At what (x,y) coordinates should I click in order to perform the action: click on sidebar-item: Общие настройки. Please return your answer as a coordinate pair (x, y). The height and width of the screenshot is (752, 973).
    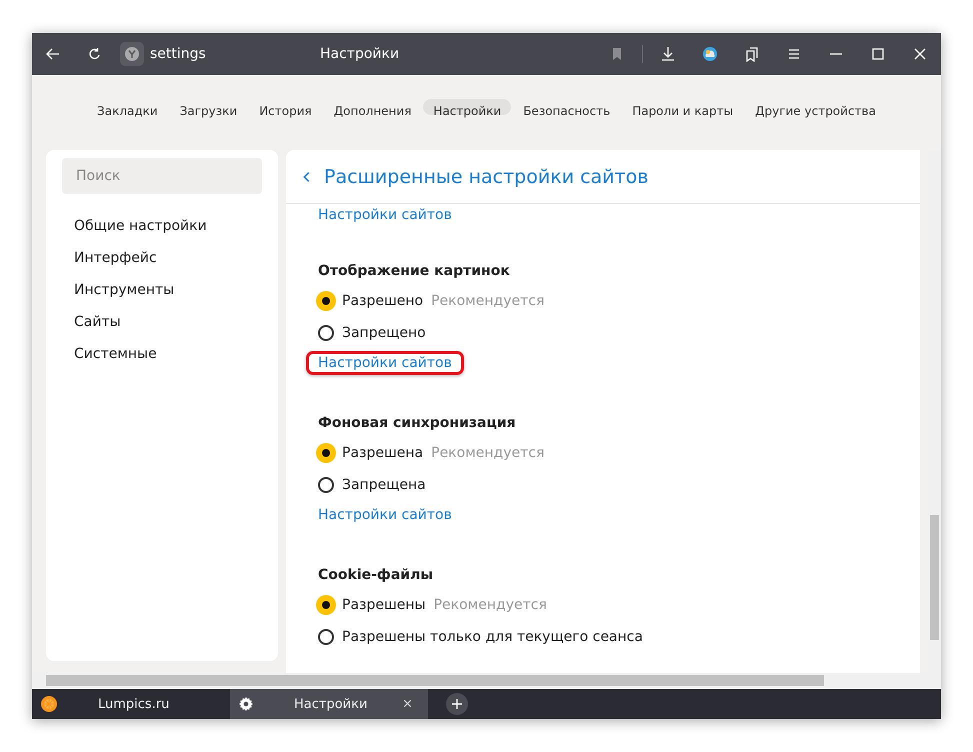
    Looking at the image, I should click on (168, 226).